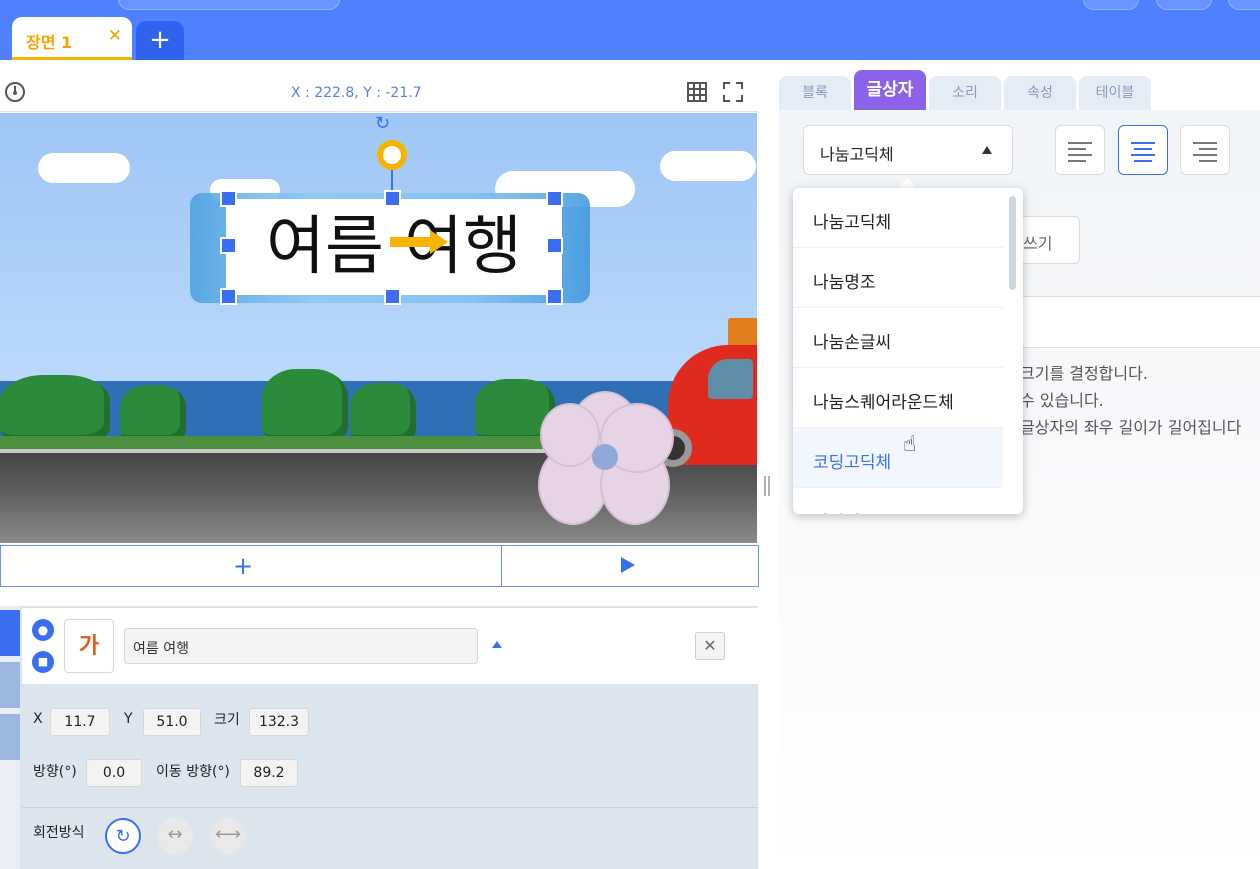  I want to click on font-option: 나눔명조, so click(898, 278).